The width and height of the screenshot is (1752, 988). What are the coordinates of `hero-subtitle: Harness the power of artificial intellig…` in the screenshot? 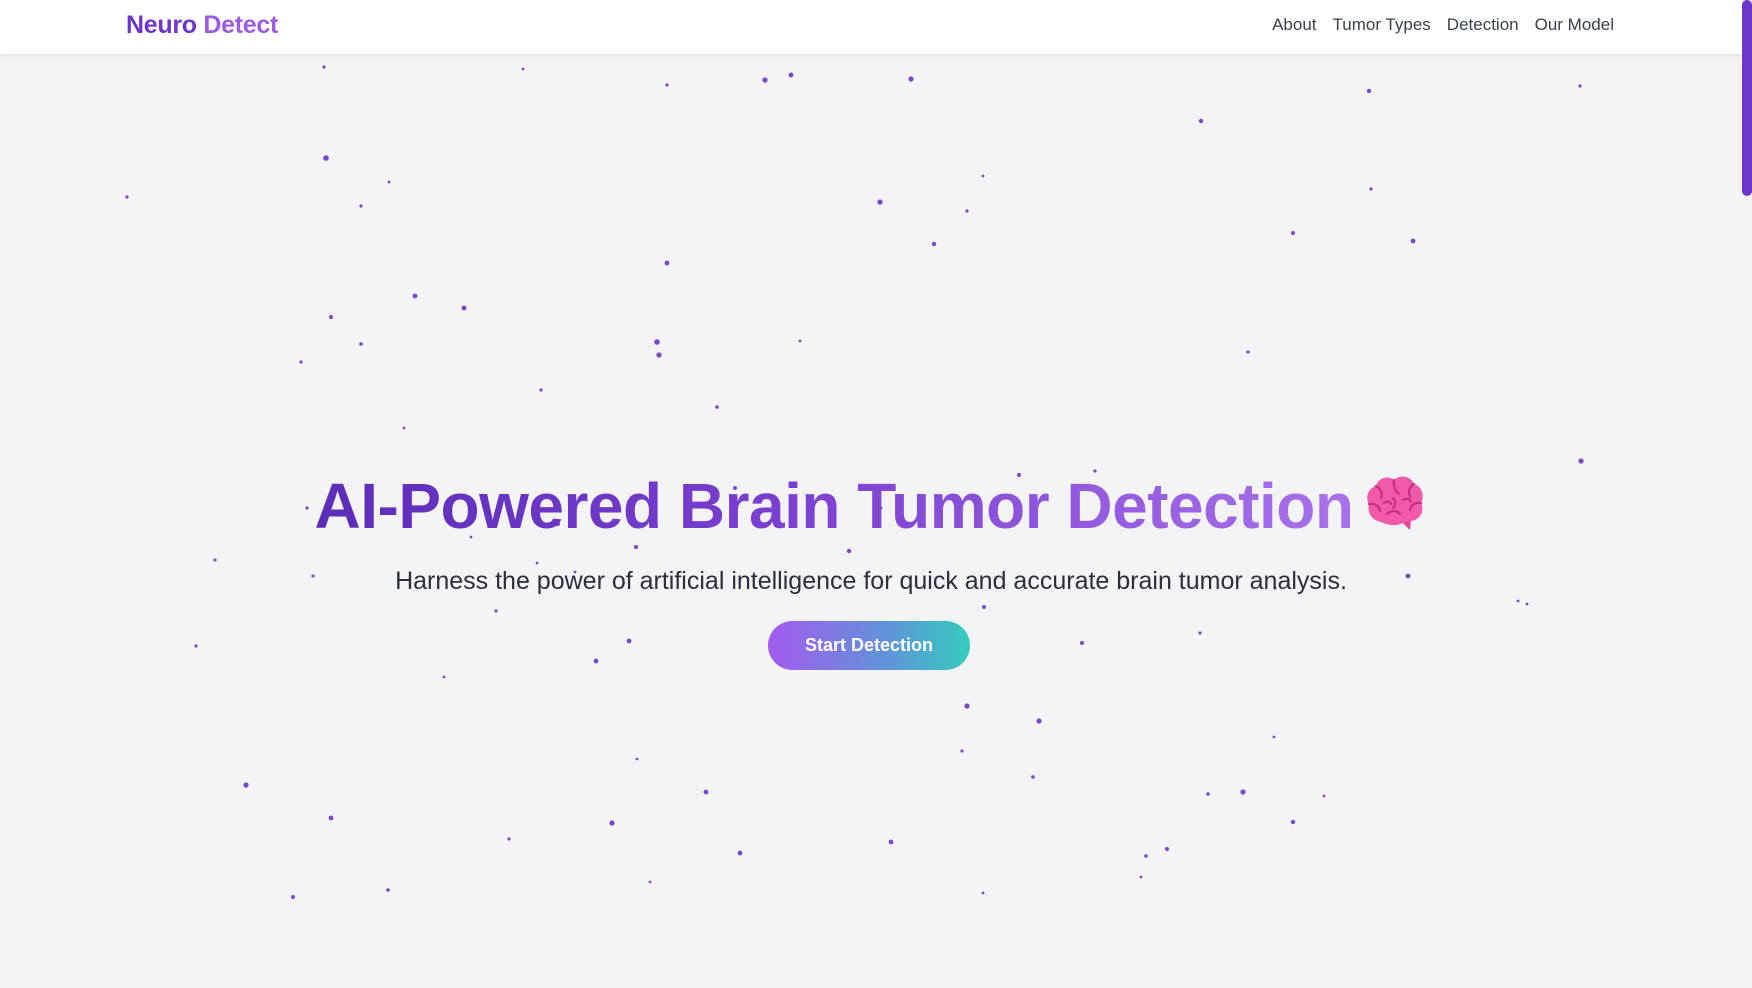 It's located at (871, 581).